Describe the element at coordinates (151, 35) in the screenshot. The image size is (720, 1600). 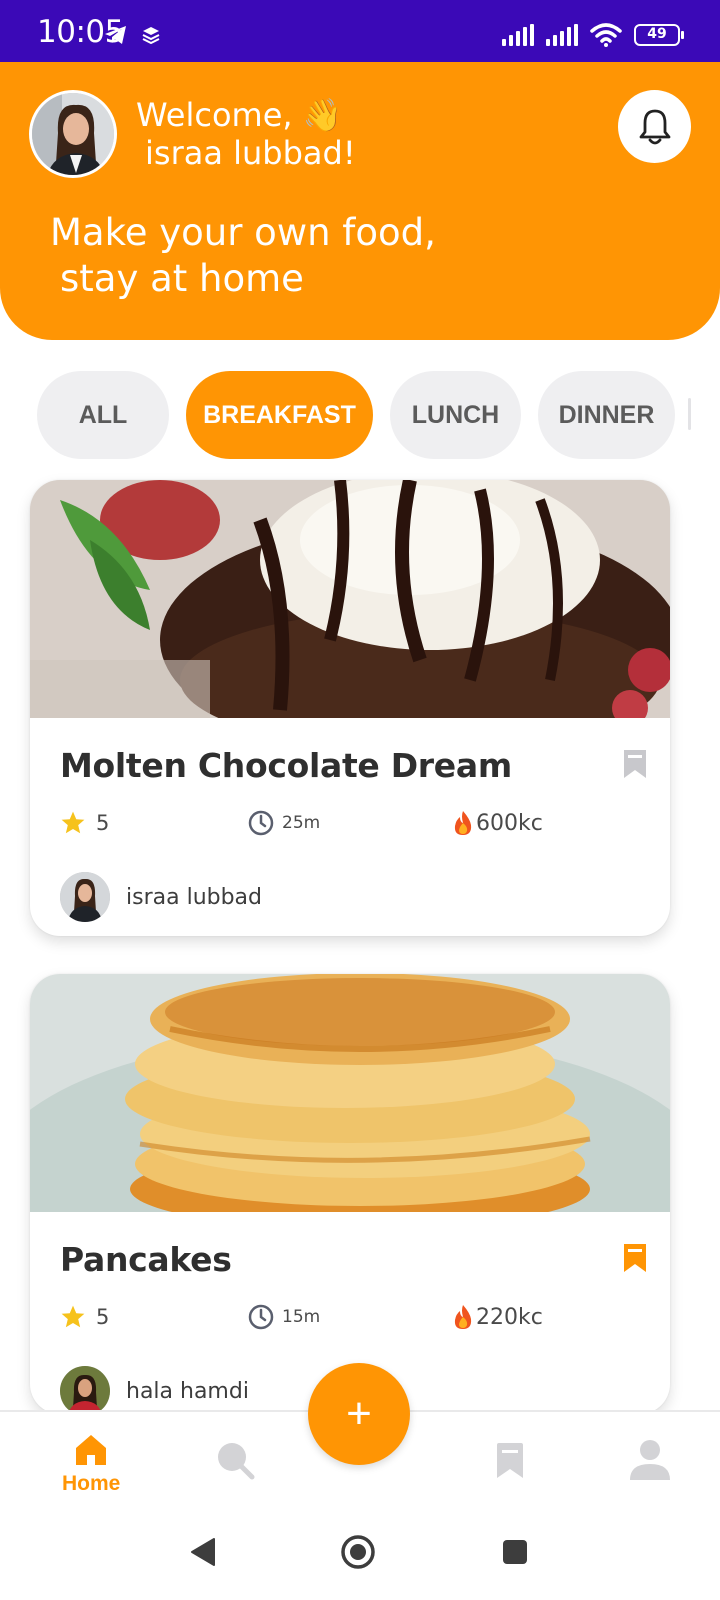
I see `layers-icon` at that location.